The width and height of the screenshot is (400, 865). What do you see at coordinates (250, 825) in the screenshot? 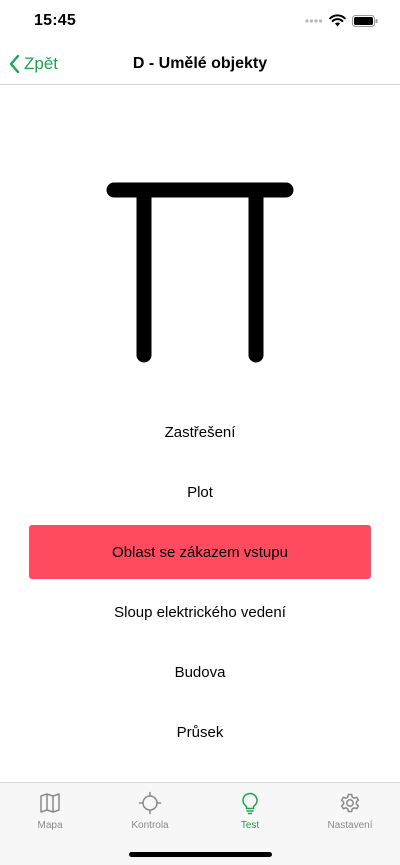
I see `tab-label: Test` at bounding box center [250, 825].